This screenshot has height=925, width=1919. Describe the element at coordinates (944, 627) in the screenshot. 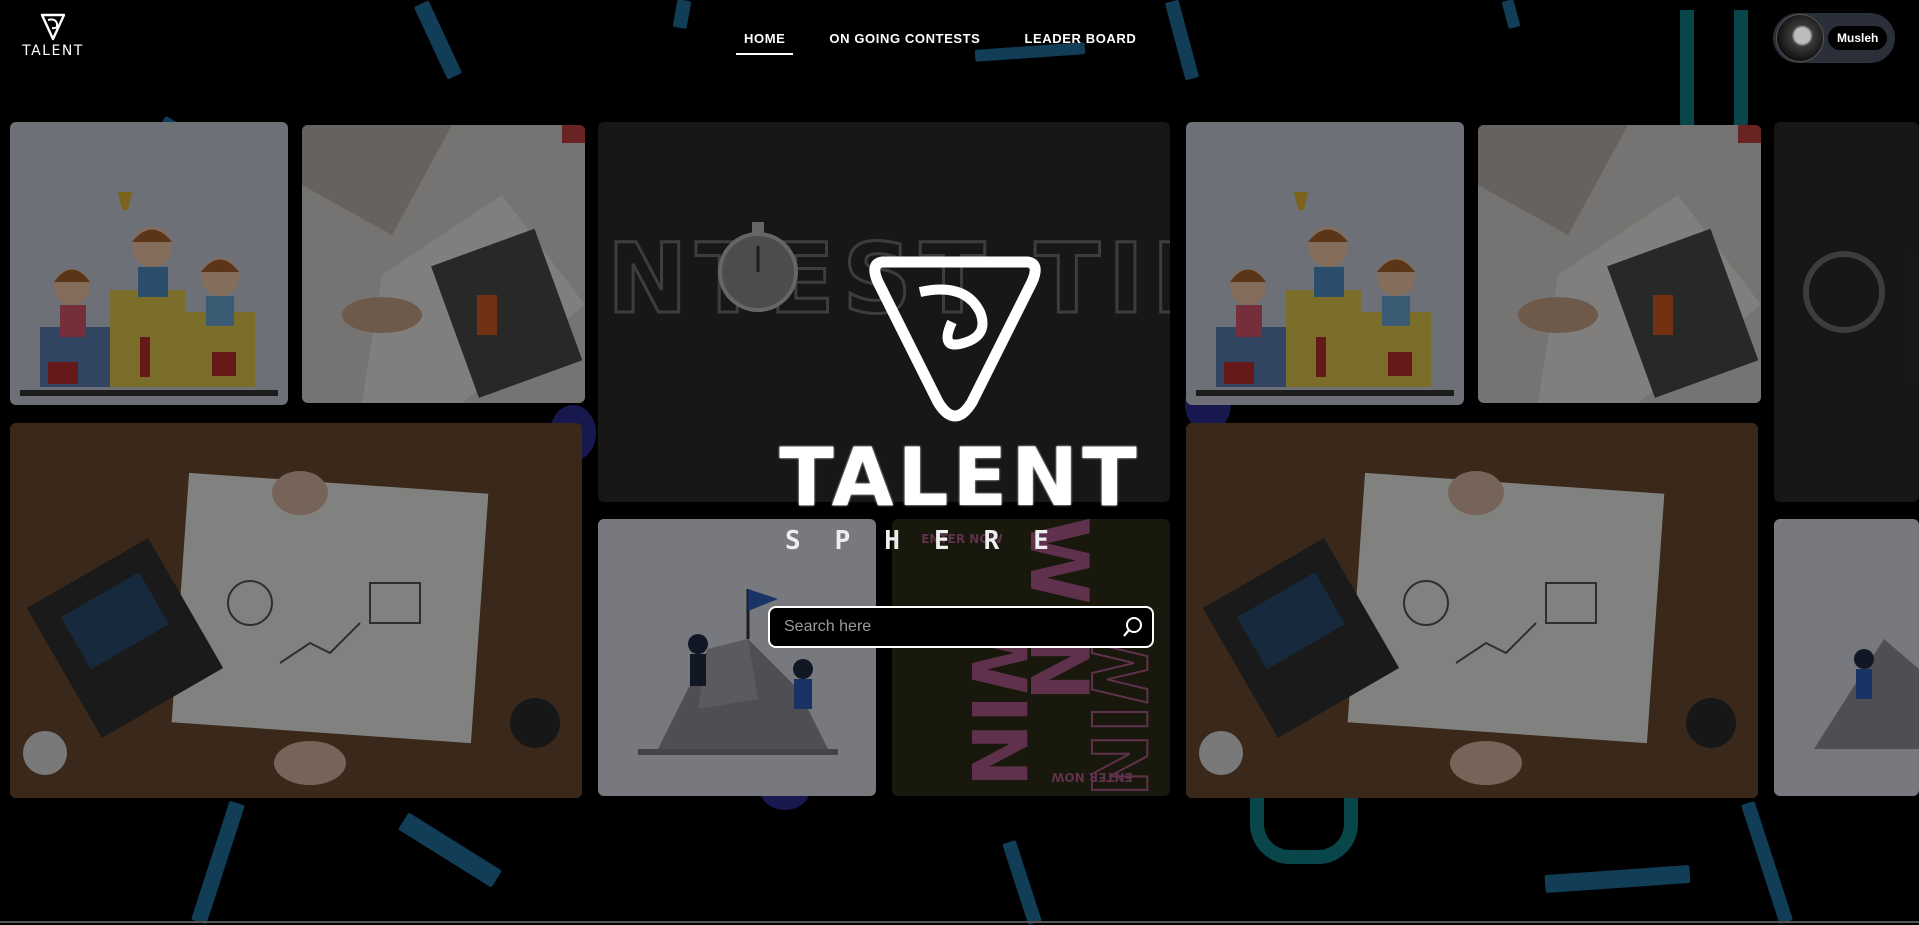

I see `search-input` at that location.